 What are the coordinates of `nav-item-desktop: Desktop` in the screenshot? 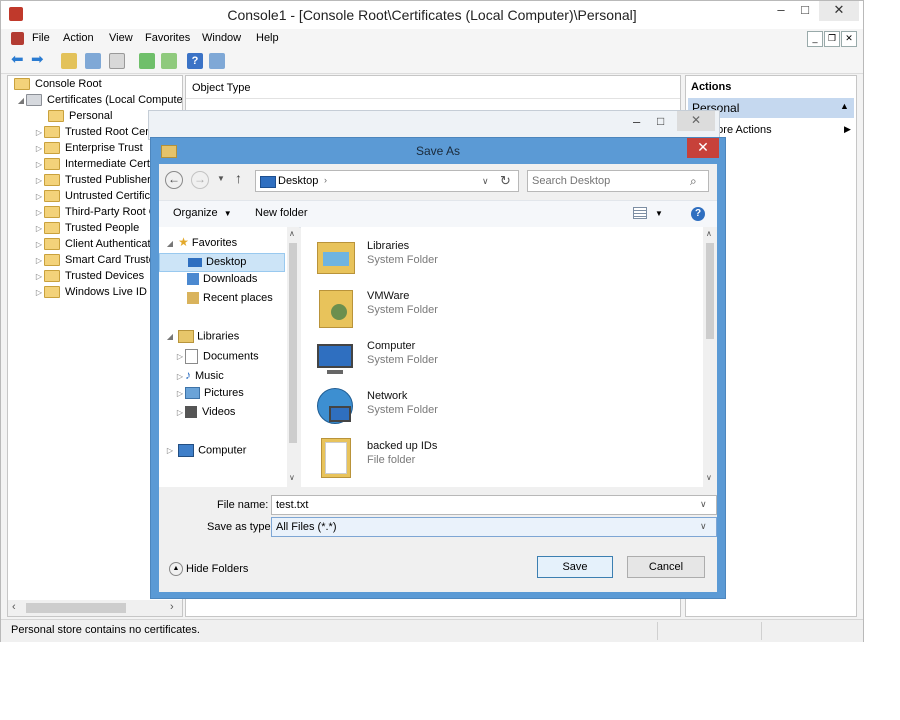 It's located at (222, 262).